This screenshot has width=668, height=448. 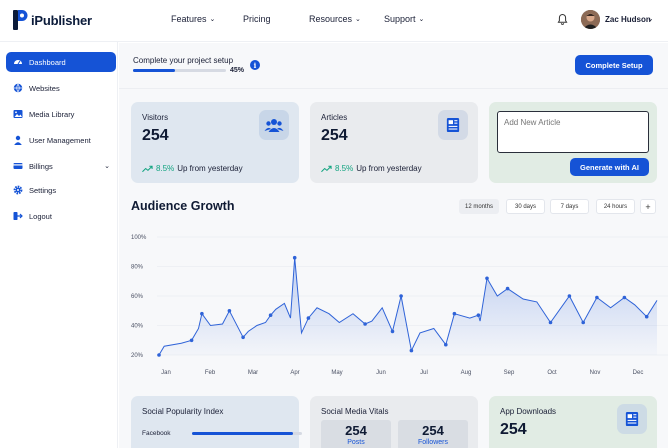 I want to click on generate-with-ai-button: Generate with AI, so click(x=609, y=167).